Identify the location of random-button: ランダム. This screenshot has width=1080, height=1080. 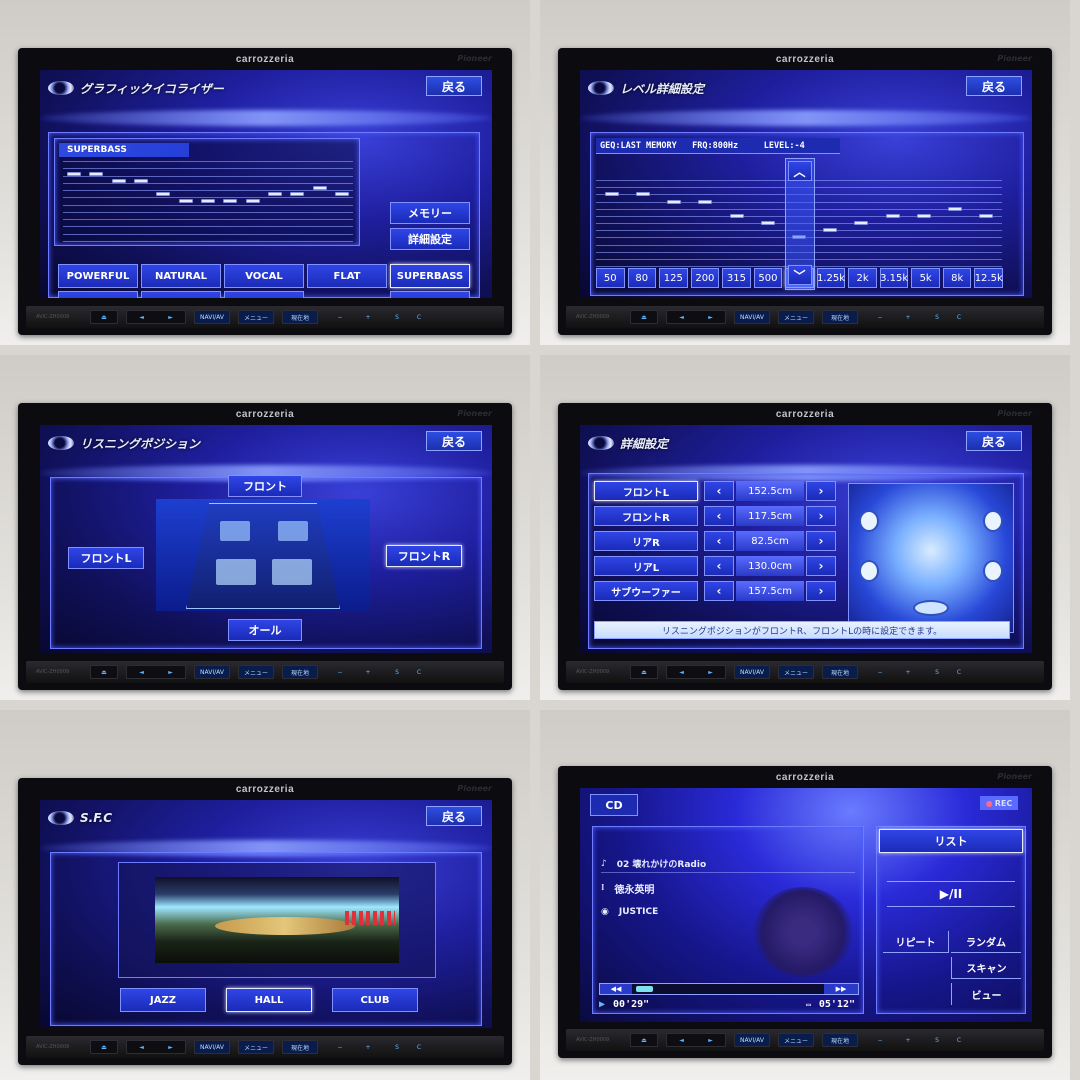
(986, 942).